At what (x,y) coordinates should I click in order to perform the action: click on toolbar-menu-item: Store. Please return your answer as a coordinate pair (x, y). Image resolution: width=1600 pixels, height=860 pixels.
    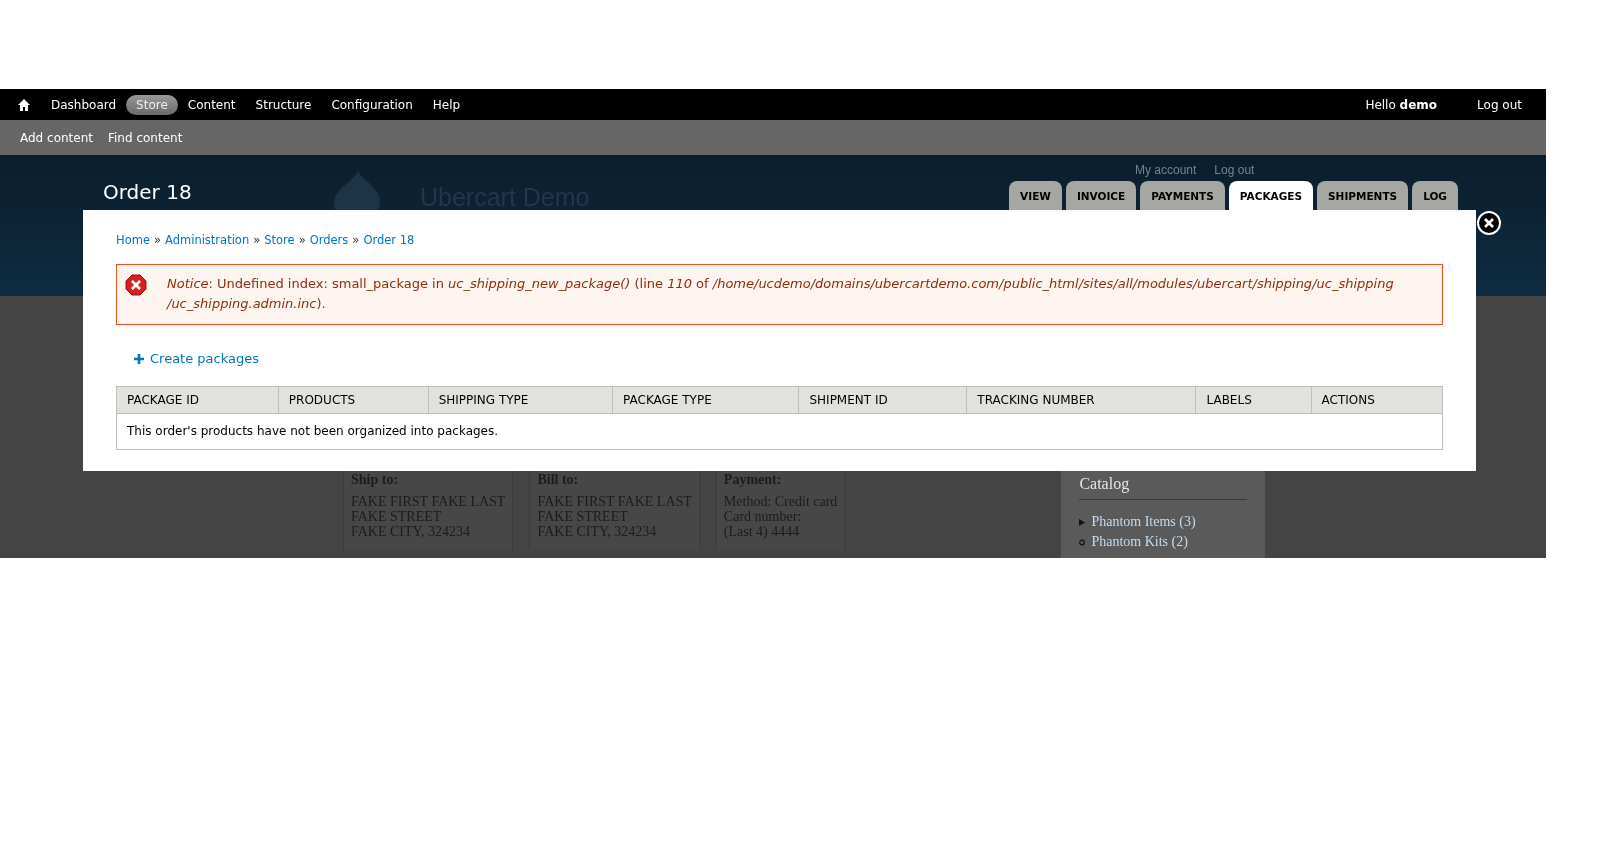
    Looking at the image, I should click on (152, 104).